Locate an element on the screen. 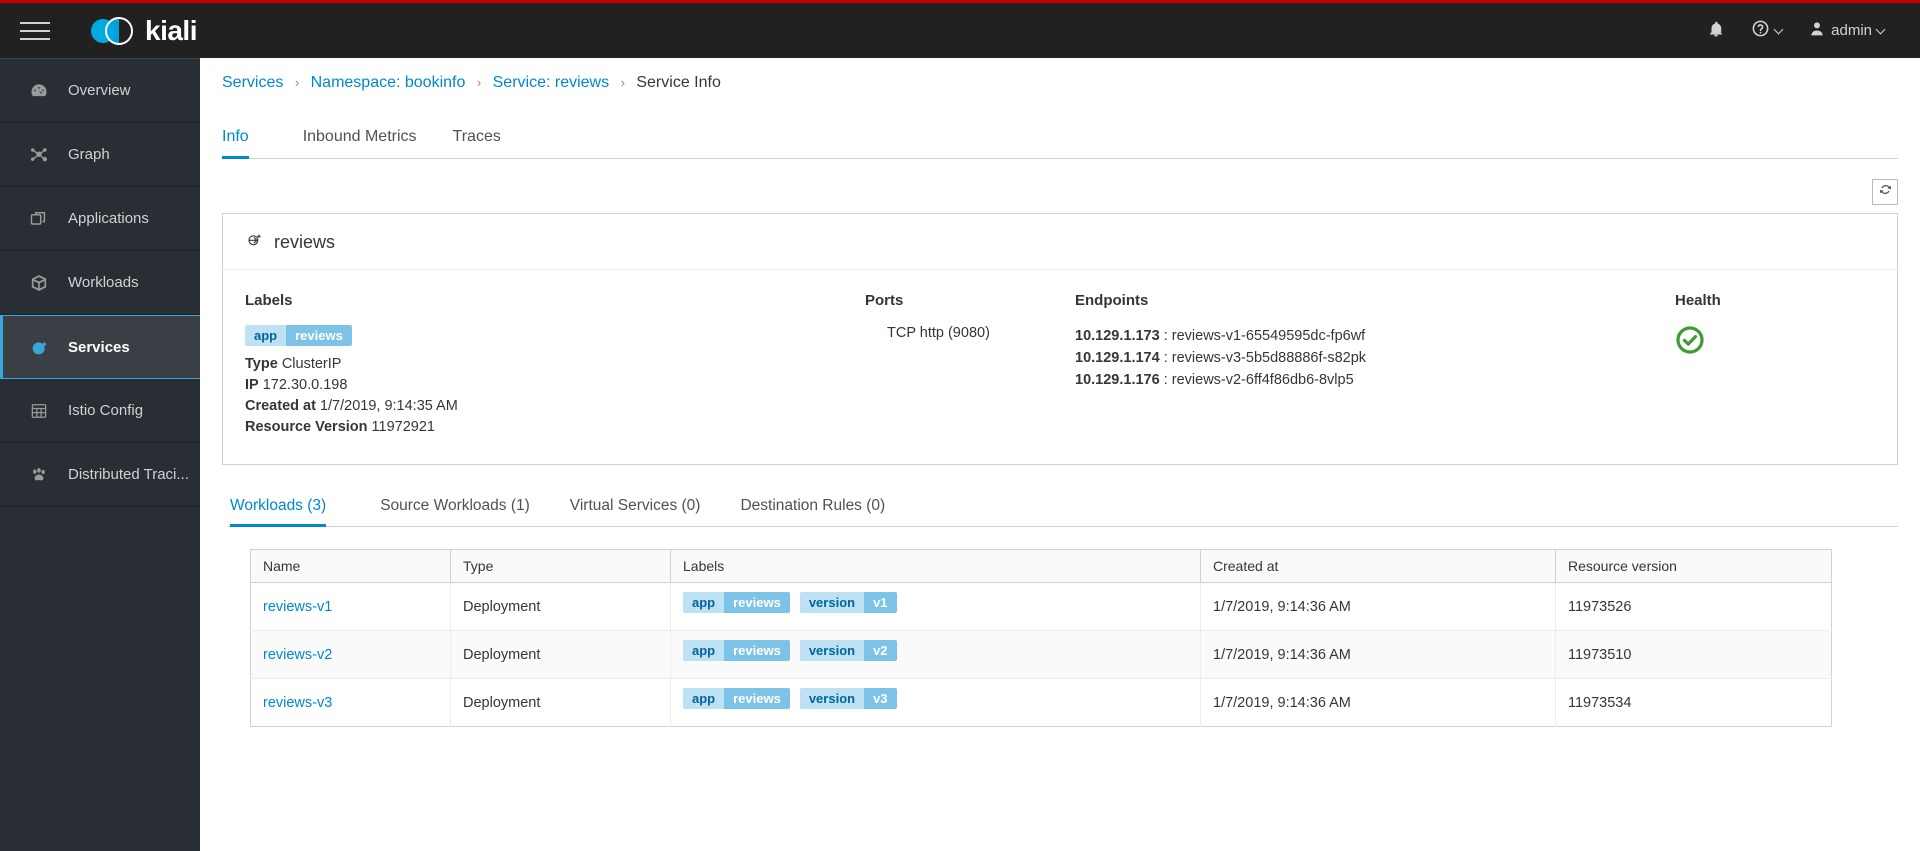 This screenshot has height=851, width=1920. cube-icon is located at coordinates (39, 283).